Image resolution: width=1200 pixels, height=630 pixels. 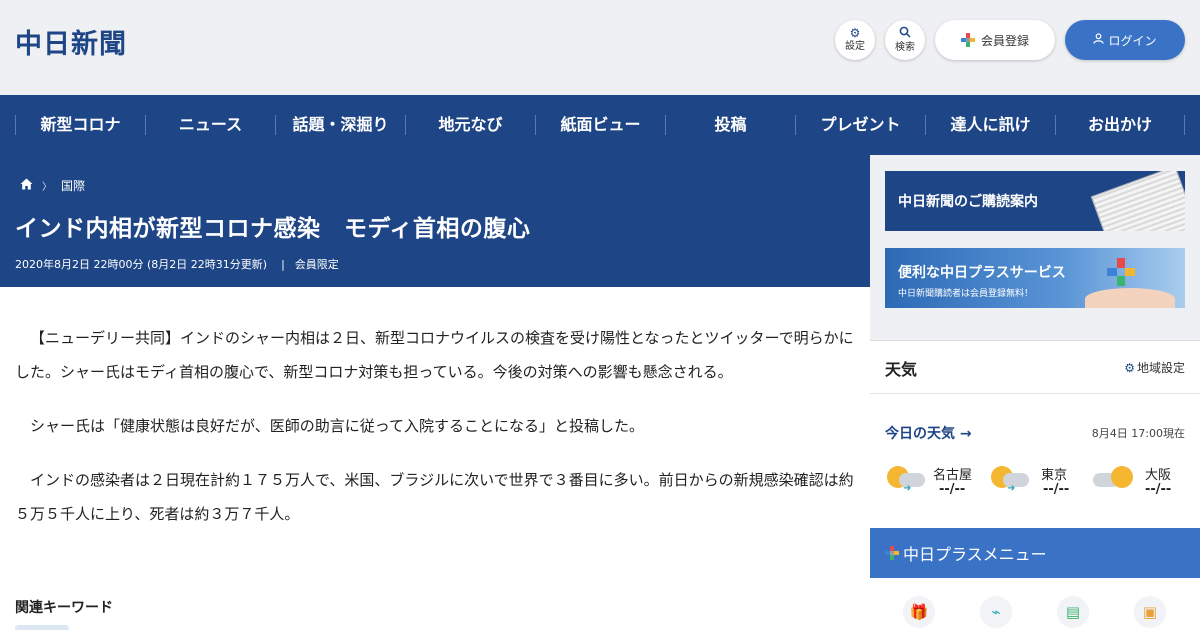 What do you see at coordinates (1130, 298) in the screenshot?
I see `hand-image` at bounding box center [1130, 298].